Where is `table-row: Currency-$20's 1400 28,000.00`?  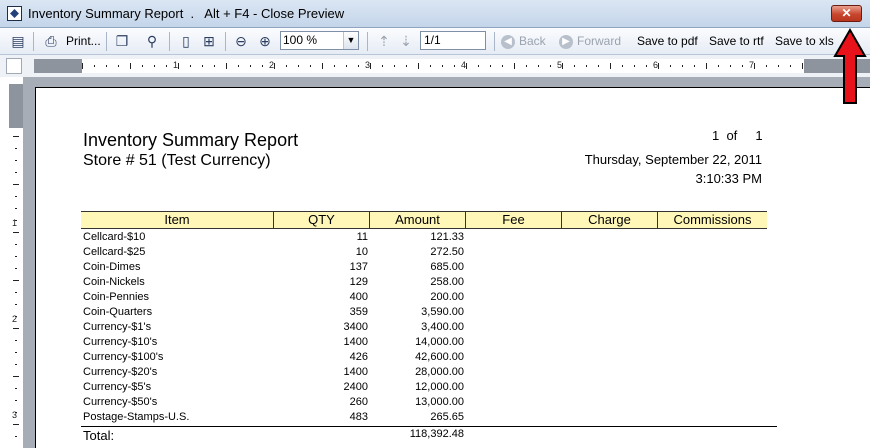
table-row: Currency-$20's 1400 28,000.00 is located at coordinates (283, 373).